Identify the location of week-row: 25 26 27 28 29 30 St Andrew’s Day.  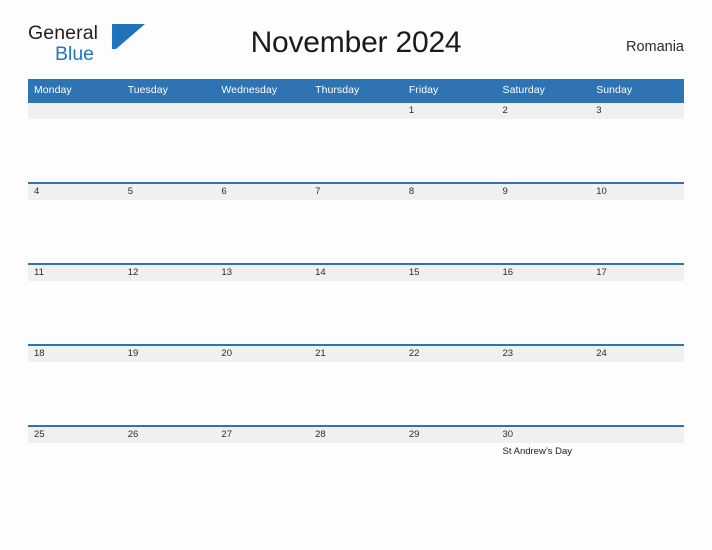
(356, 465).